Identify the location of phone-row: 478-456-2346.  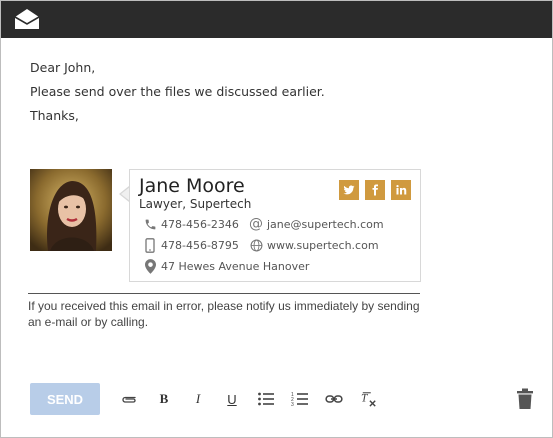
(191, 224).